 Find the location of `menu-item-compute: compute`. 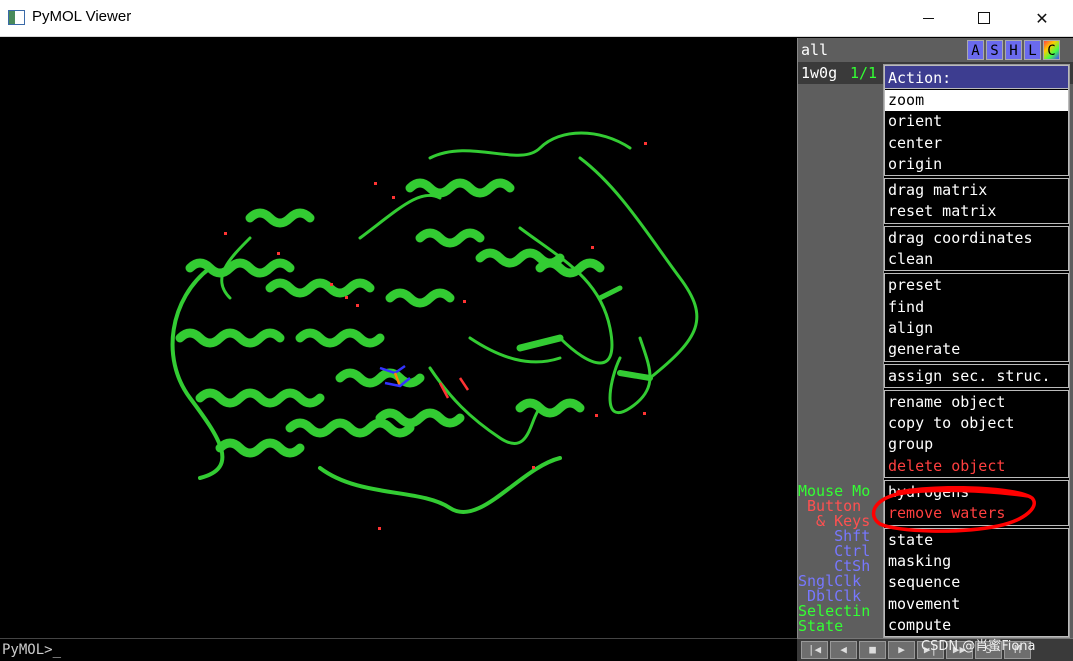

menu-item-compute: compute is located at coordinates (976, 625).